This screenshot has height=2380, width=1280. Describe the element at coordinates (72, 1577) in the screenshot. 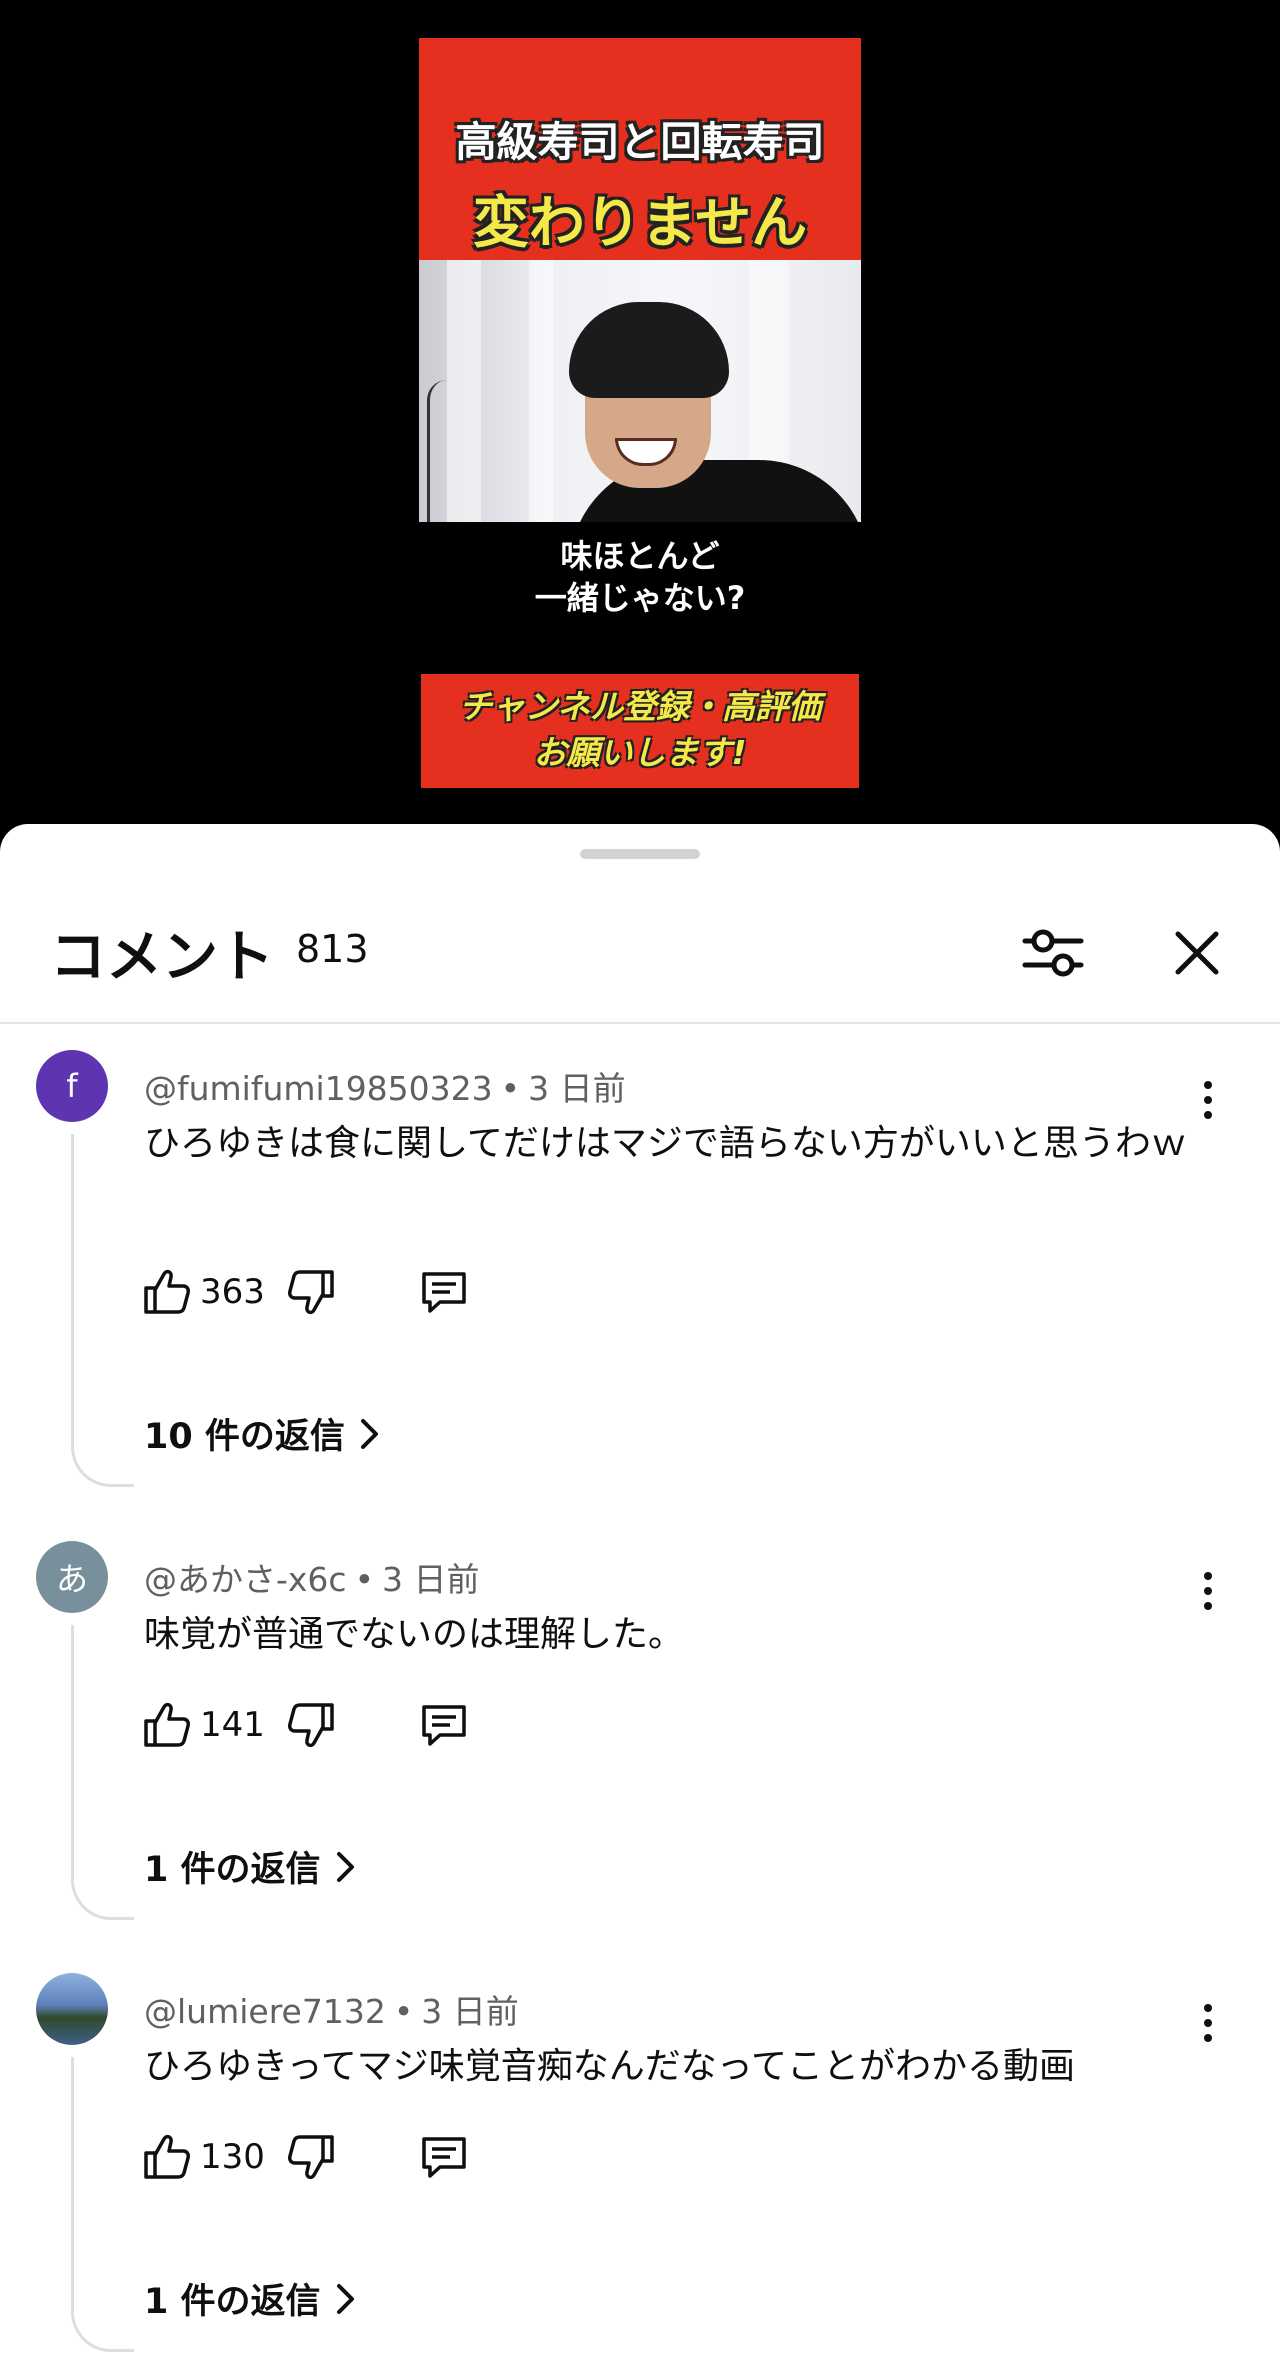

I see `avatar: あ` at that location.